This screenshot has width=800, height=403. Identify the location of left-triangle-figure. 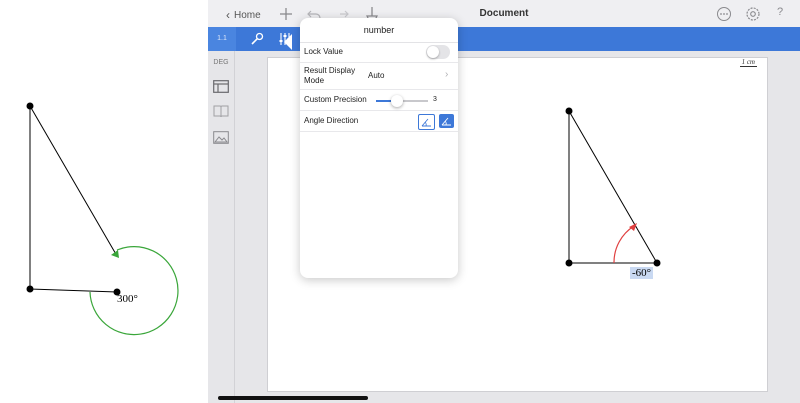
(102, 219).